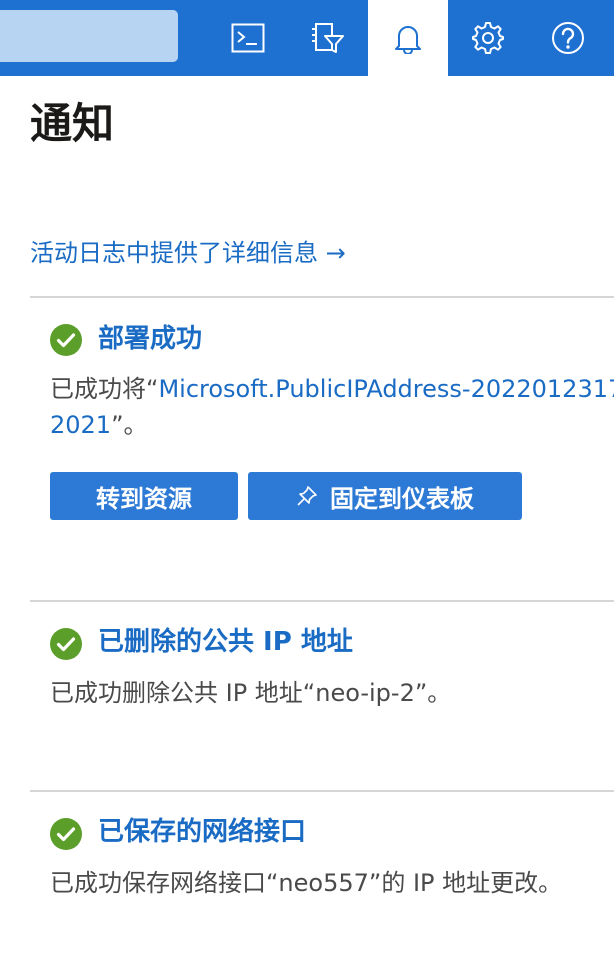  Describe the element at coordinates (225, 642) in the screenshot. I see `notification-title-deleted-ip: 已删除的公共 IP 地址` at that location.